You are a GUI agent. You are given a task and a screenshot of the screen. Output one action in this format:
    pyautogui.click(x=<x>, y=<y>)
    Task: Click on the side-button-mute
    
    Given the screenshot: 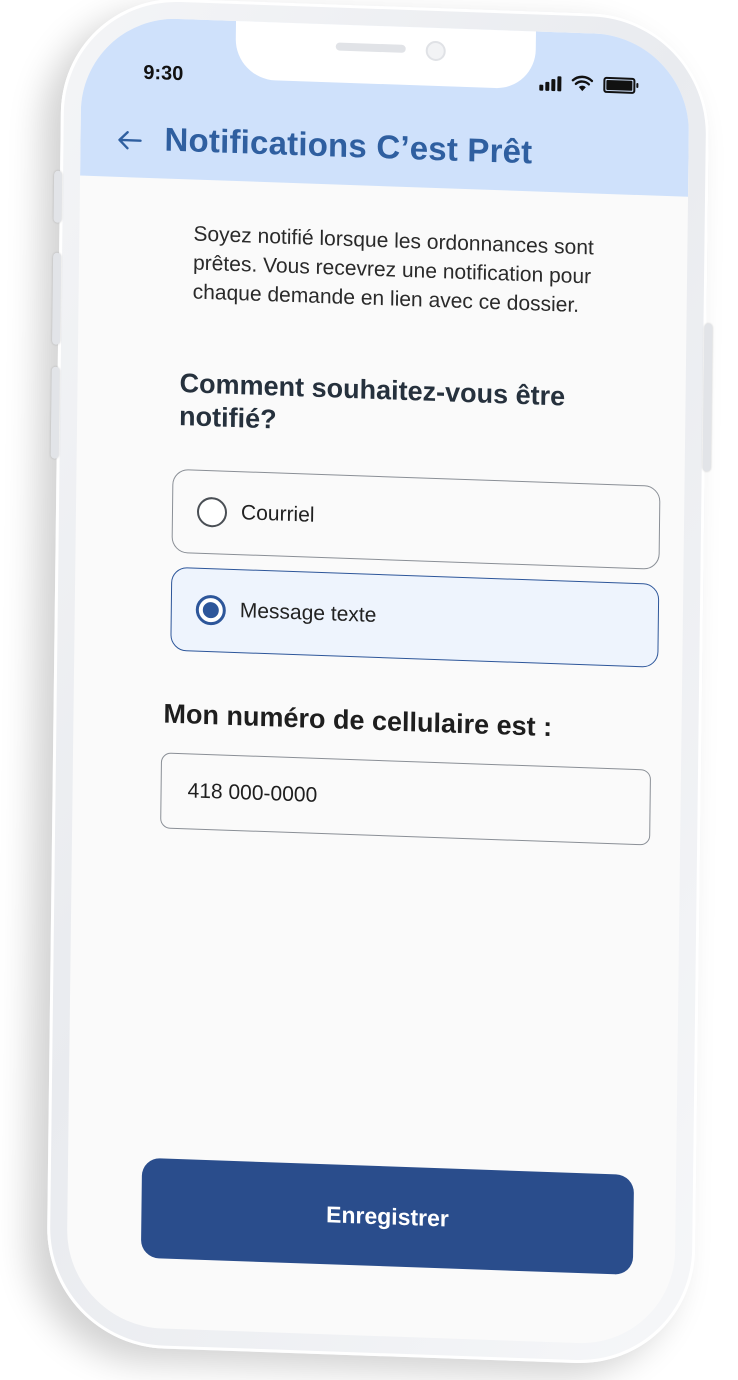 What is the action you would take?
    pyautogui.click(x=58, y=196)
    